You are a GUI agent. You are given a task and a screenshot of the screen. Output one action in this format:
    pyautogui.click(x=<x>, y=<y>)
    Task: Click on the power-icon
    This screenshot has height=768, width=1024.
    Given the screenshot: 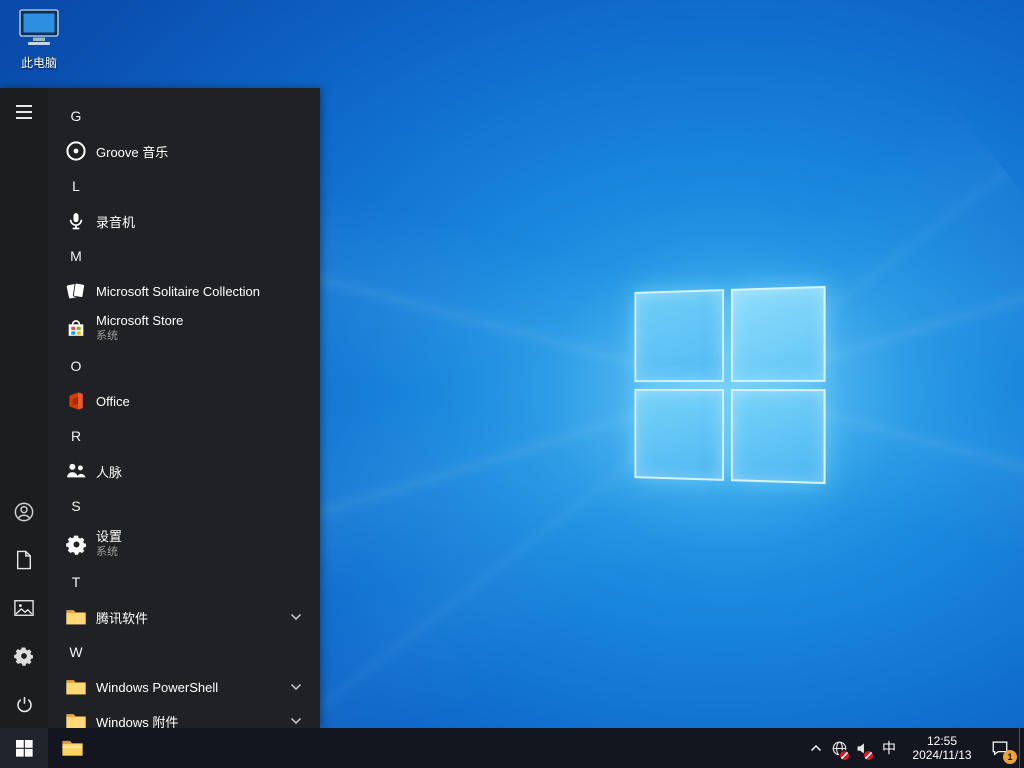 What is the action you would take?
    pyautogui.click(x=24, y=704)
    